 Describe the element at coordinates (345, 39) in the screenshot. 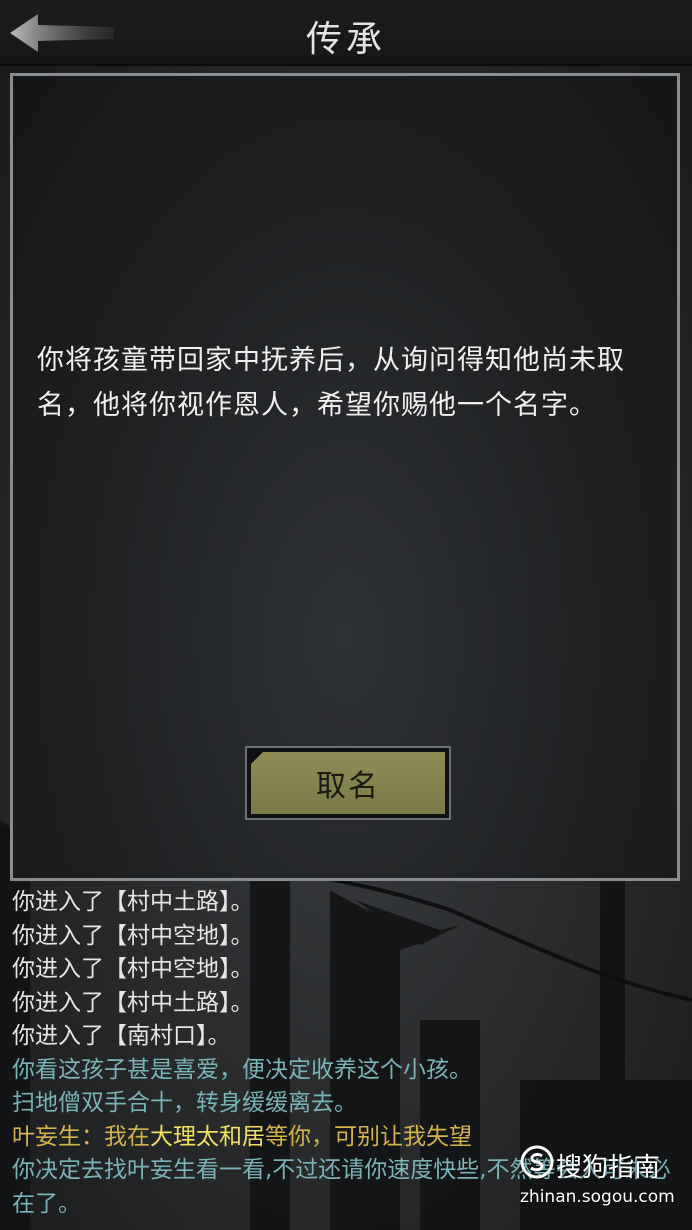

I see `page-title: 传承` at that location.